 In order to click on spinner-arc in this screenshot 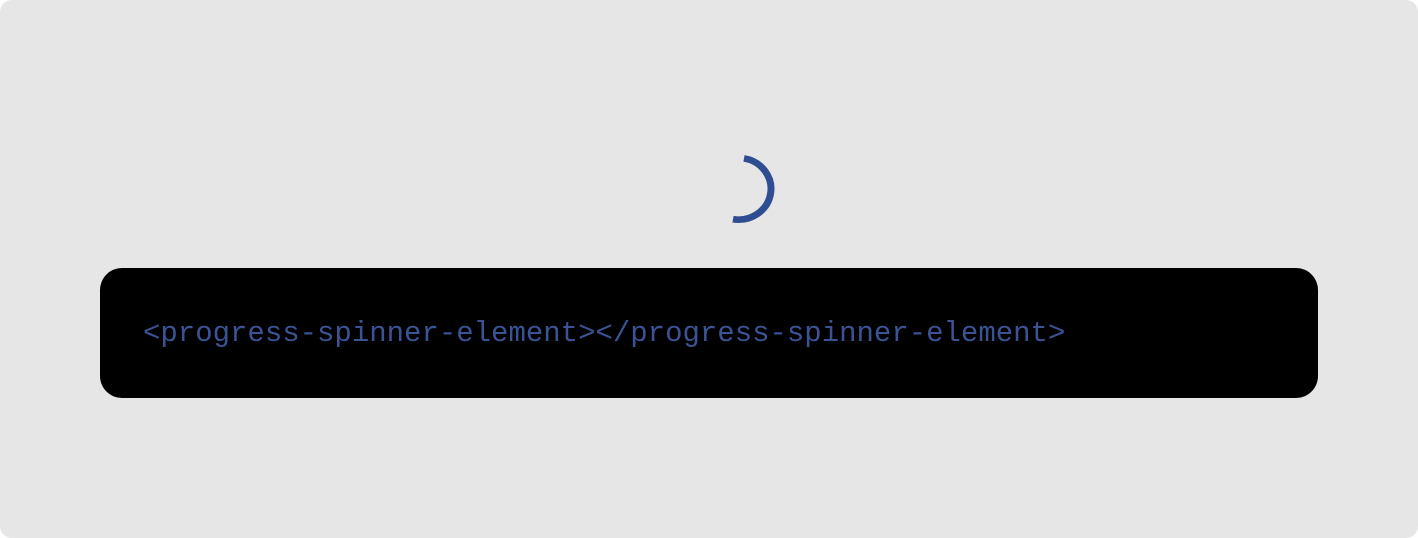, I will do `click(753, 189)`.